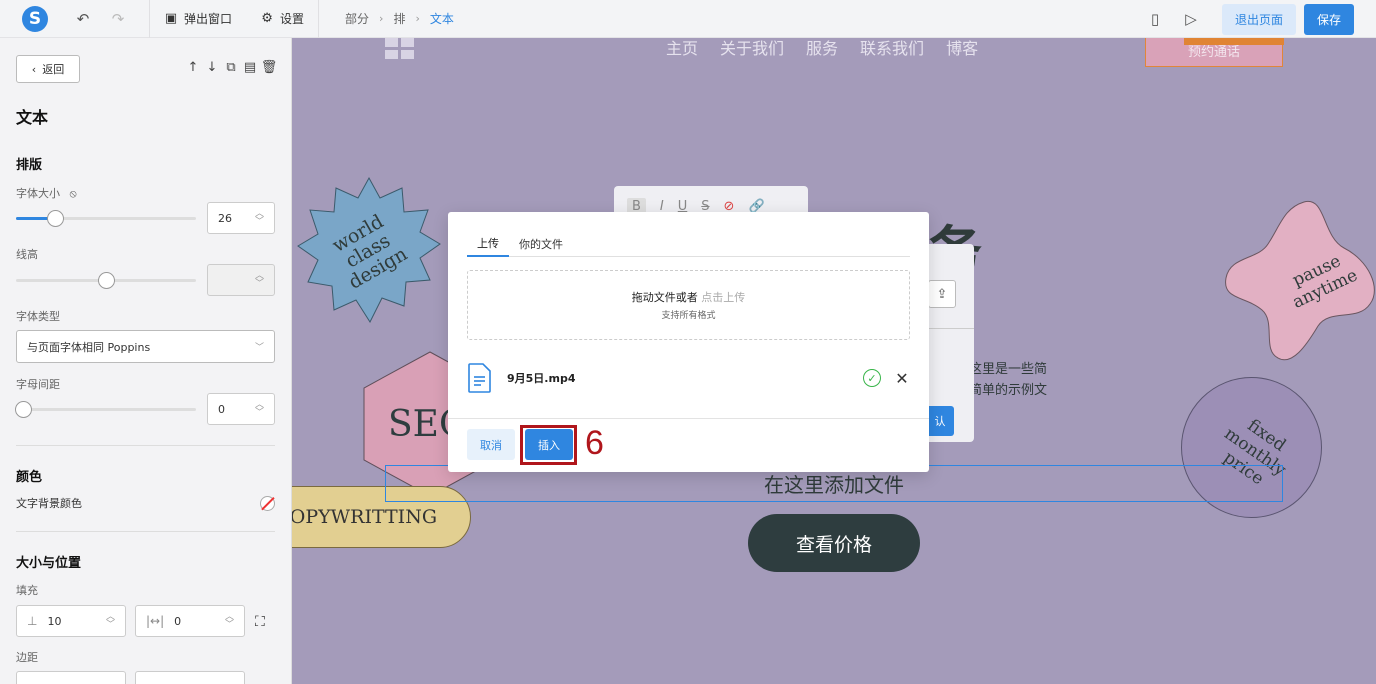 This screenshot has height=684, width=1376. Describe the element at coordinates (34, 69) in the screenshot. I see `chevron-left-icon: ‹` at that location.